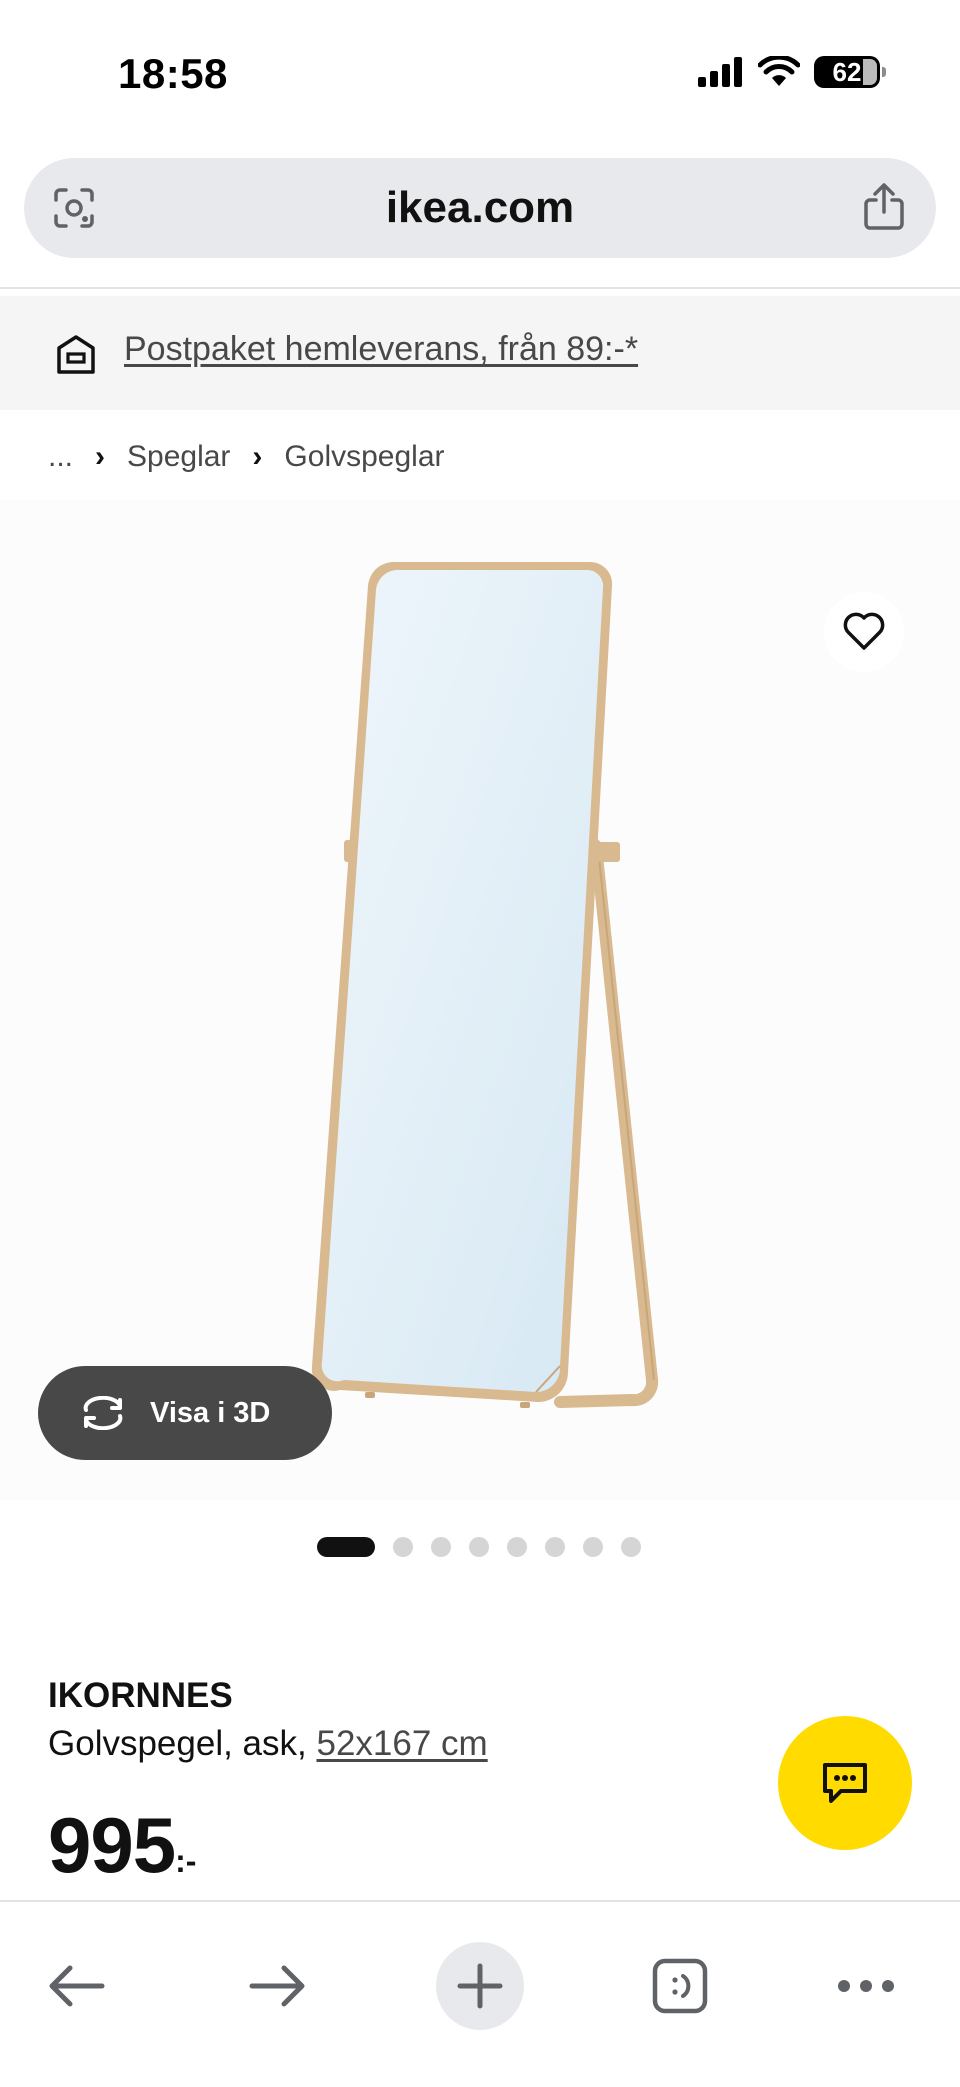 This screenshot has width=960, height=2087. I want to click on view-in-3d-button: Visa i 3D, so click(185, 1413).